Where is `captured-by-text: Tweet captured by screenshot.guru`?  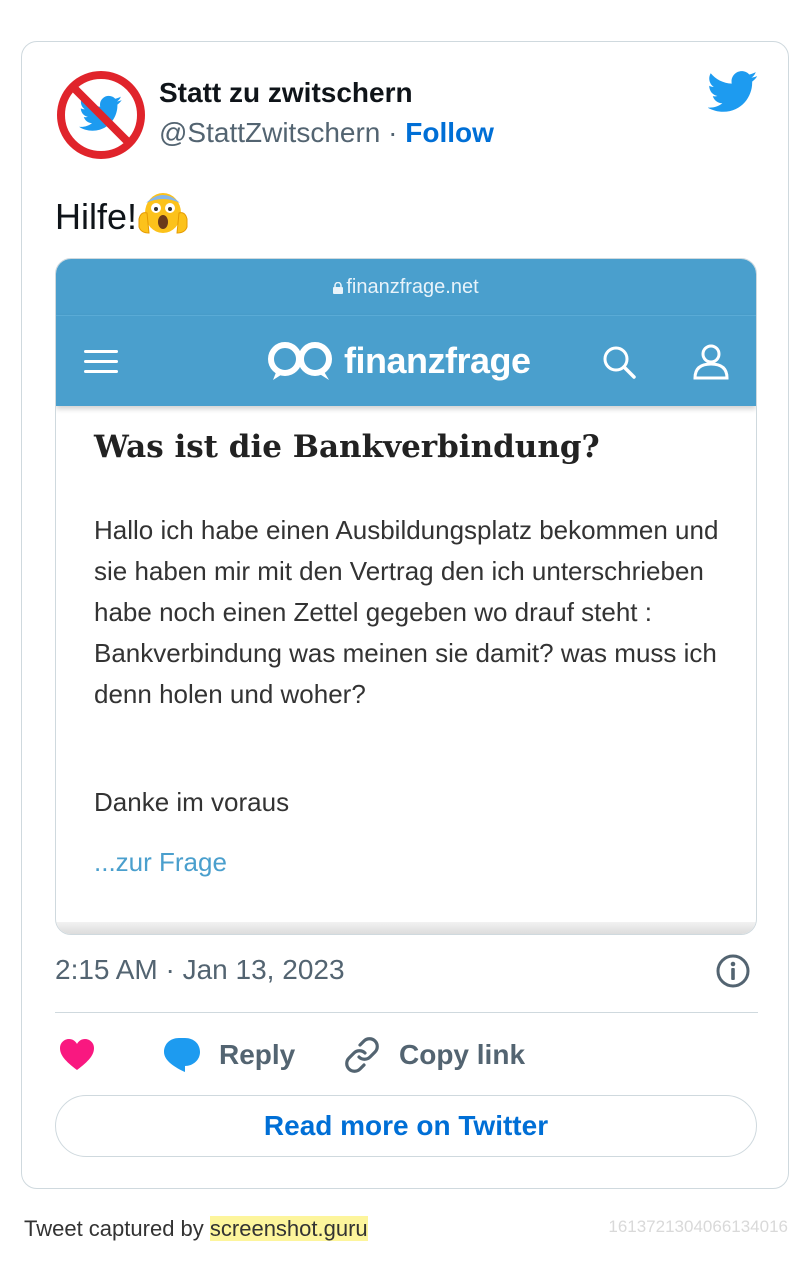 captured-by-text: Tweet captured by screenshot.guru is located at coordinates (196, 1229).